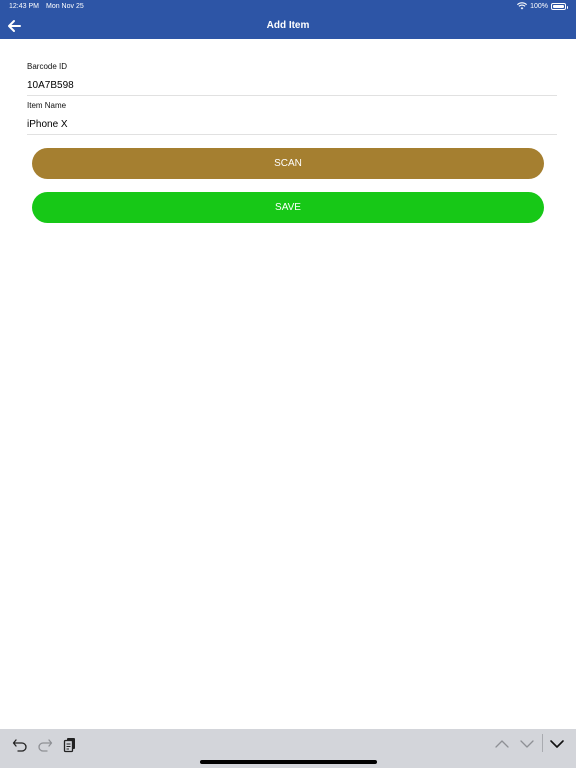 This screenshot has height=768, width=576. What do you see at coordinates (292, 85) in the screenshot?
I see `barcode-input` at bounding box center [292, 85].